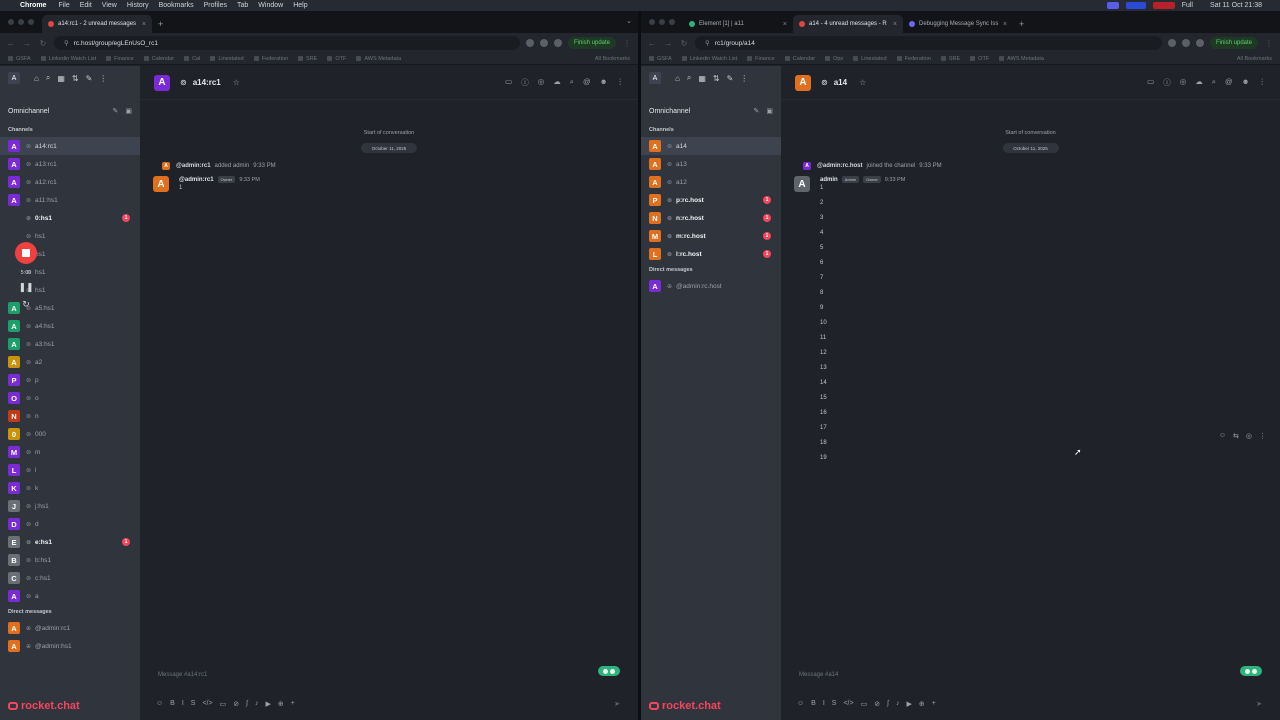 Image resolution: width=1280 pixels, height=720 pixels. What do you see at coordinates (193, 704) in the screenshot?
I see `strikethrough-icon: S` at bounding box center [193, 704].